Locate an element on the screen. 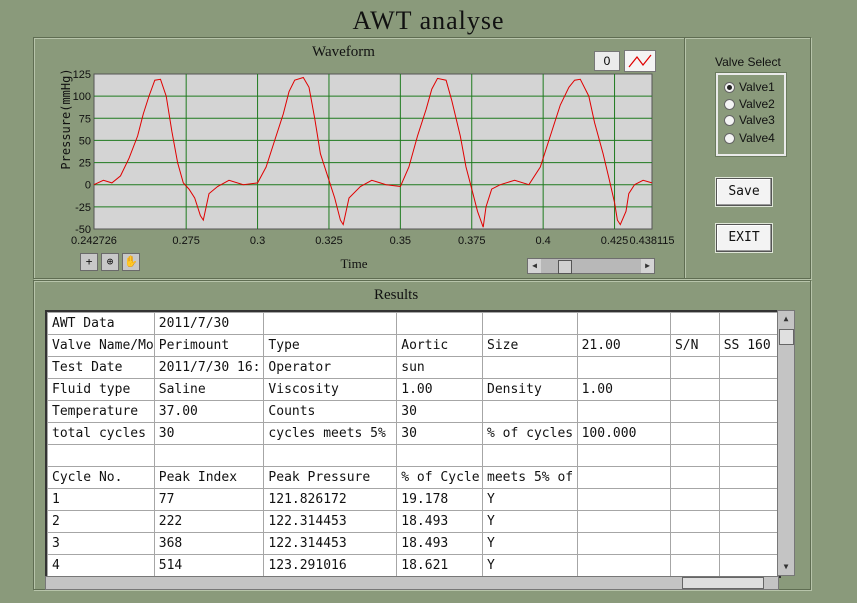 The height and width of the screenshot is (603, 857). crosshair-icon: + is located at coordinates (89, 262).